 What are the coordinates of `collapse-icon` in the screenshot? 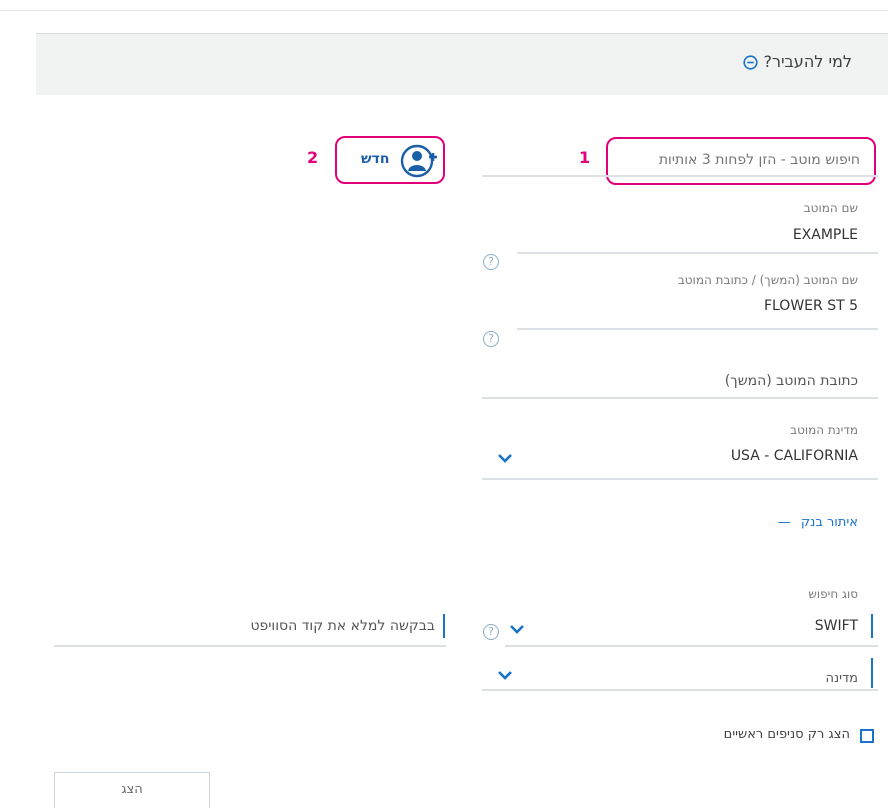 It's located at (750, 62).